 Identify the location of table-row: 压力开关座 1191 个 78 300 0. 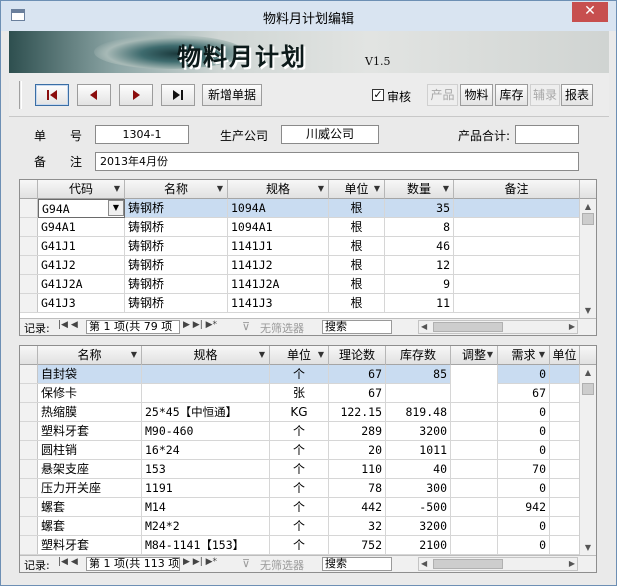
(308, 488).